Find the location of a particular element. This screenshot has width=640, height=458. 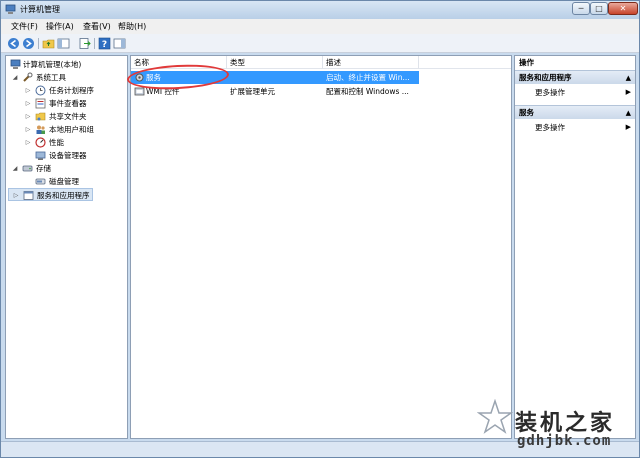

tree-item-computer-management: 计算机管理(本地) is located at coordinates (67, 64).